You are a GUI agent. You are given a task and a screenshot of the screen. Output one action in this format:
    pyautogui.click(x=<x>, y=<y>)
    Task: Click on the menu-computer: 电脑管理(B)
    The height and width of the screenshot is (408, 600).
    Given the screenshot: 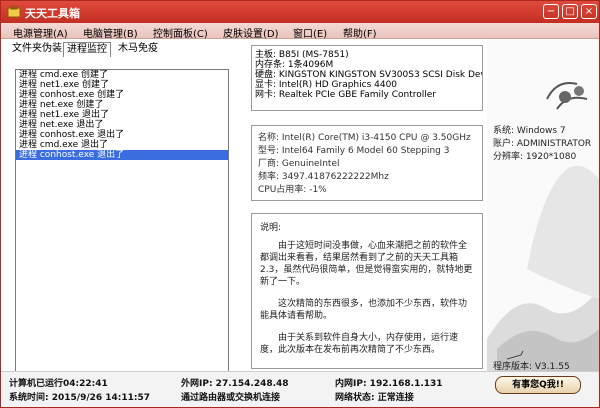 What is the action you would take?
    pyautogui.click(x=110, y=32)
    